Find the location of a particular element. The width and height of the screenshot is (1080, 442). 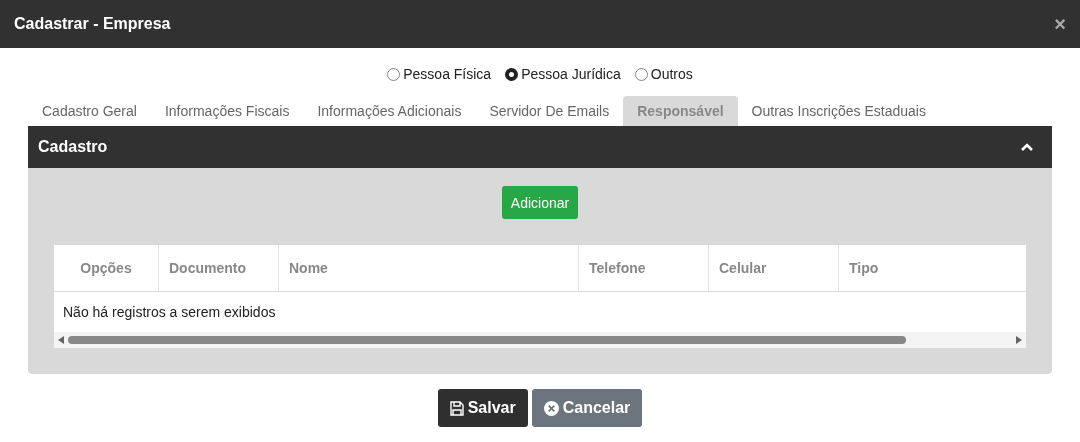

empty-message: Não há registros a serem exibidos is located at coordinates (169, 312).